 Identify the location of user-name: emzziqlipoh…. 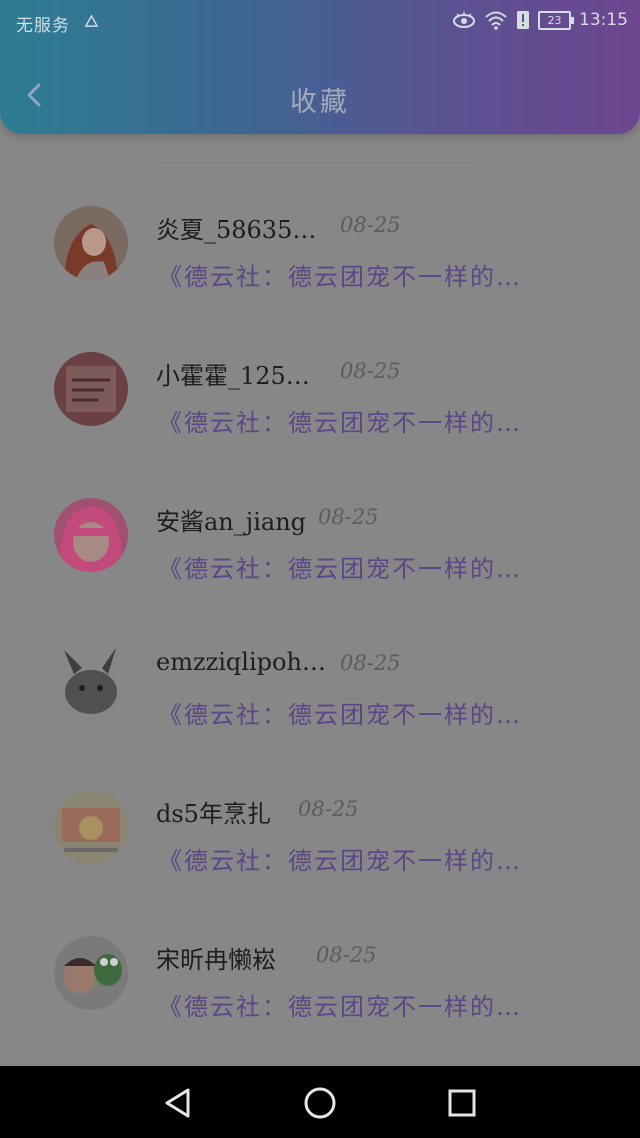
(241, 662).